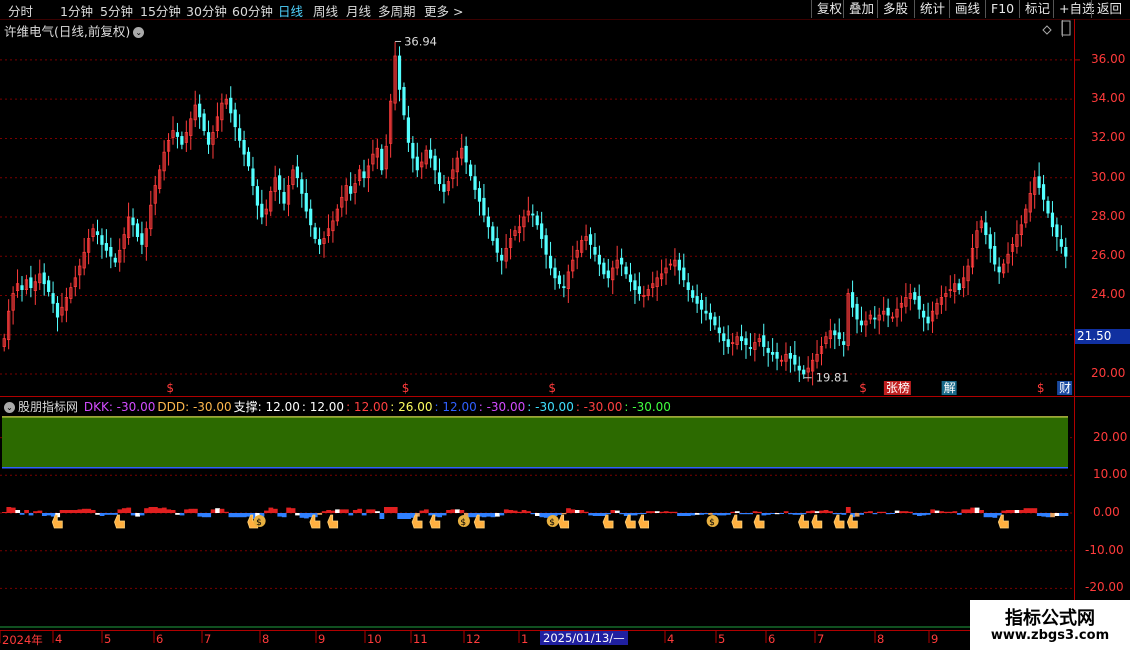  I want to click on money-bag-glyph: $, so click(259, 523).